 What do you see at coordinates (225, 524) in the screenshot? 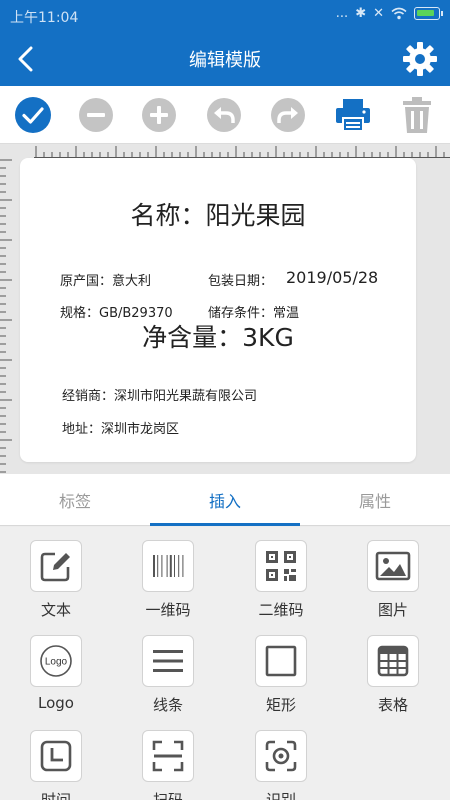
I see `tab-active-indicator` at bounding box center [225, 524].